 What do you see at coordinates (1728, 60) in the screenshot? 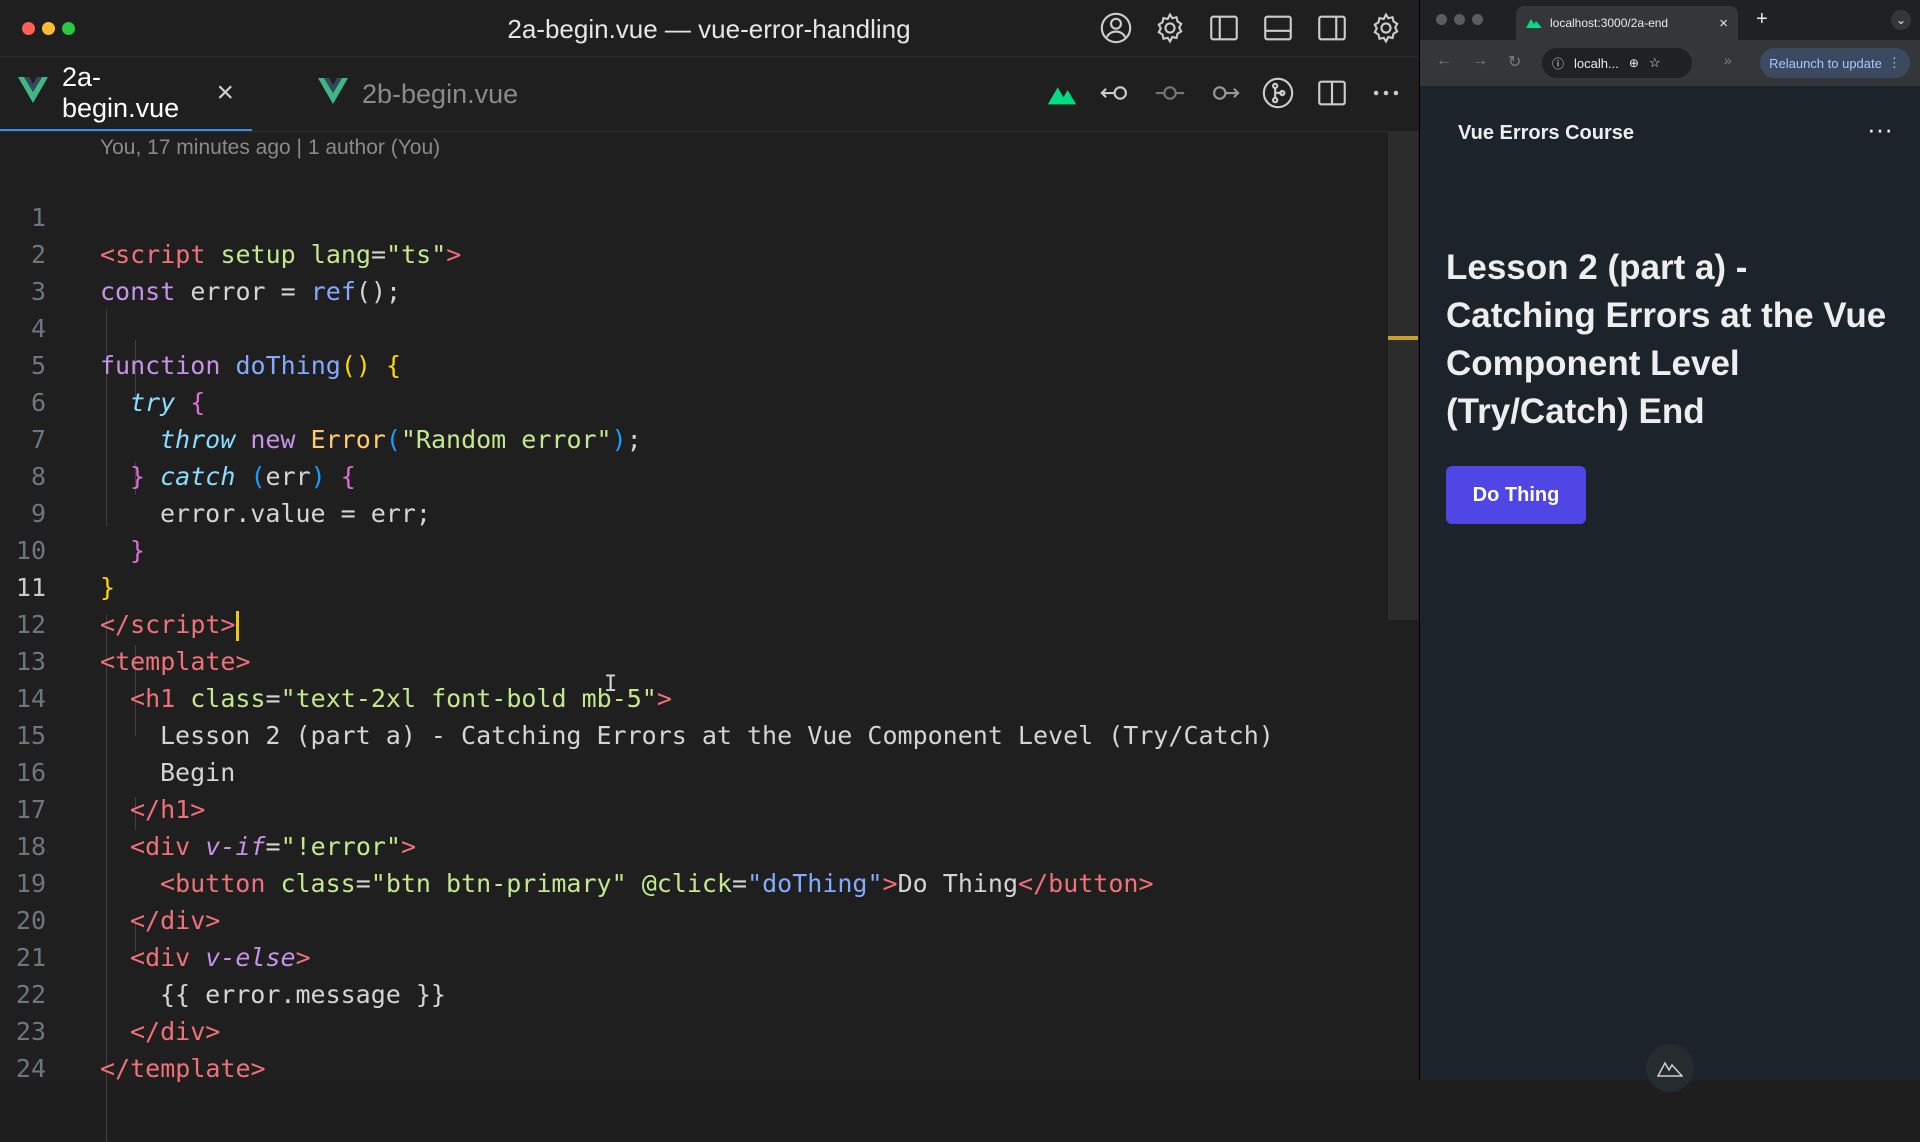
I see `extensions-chevron-icon: »` at bounding box center [1728, 60].